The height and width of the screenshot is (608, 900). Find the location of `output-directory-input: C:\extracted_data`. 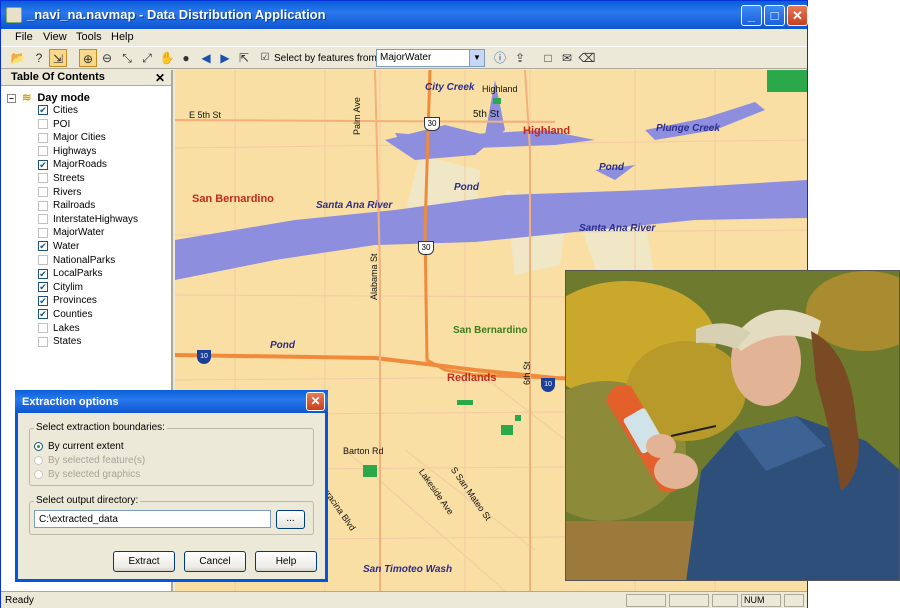

output-directory-input: C:\extracted_data is located at coordinates (152, 519).